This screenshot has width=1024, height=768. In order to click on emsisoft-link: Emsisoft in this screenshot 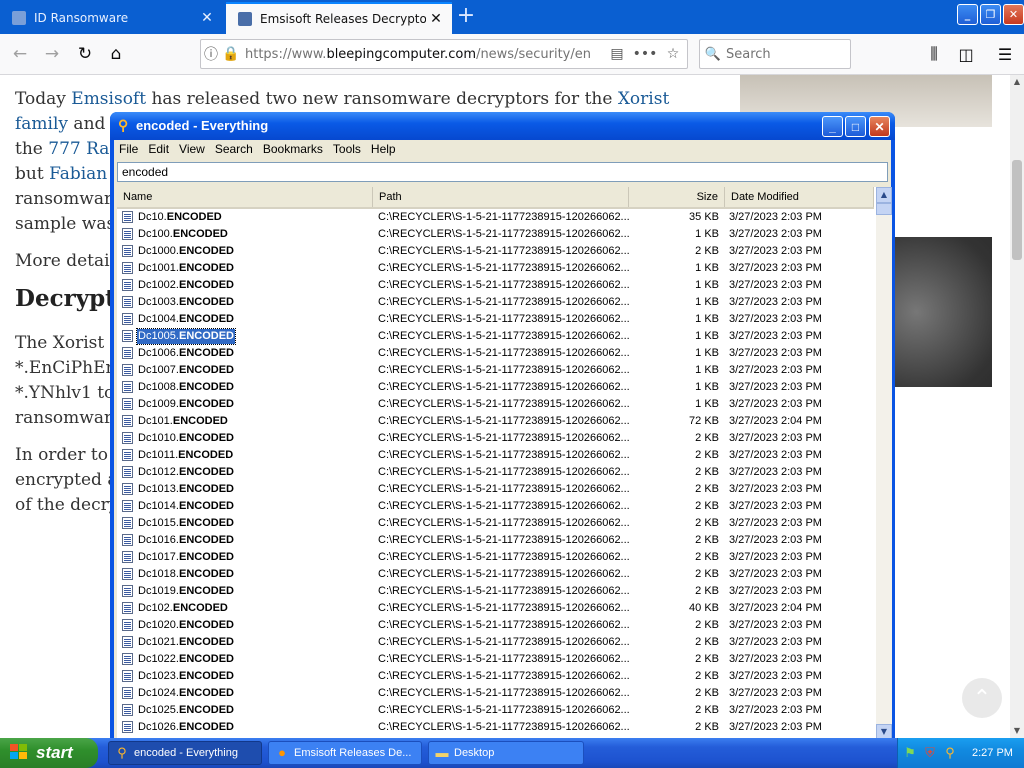, I will do `click(108, 99)`.